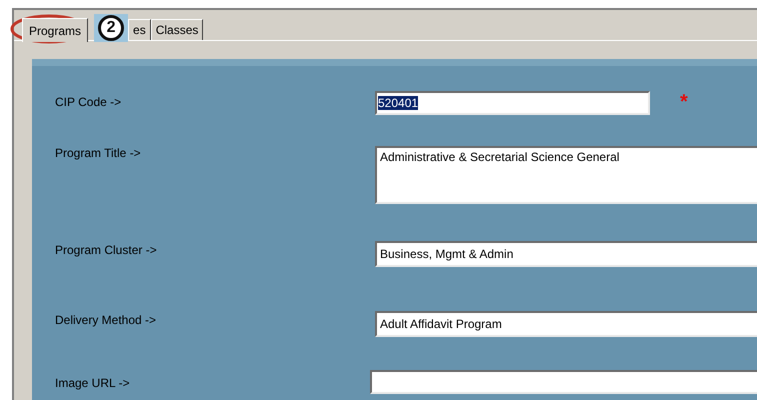 The width and height of the screenshot is (757, 400). I want to click on input-field: Adult Affidavit Program, so click(566, 324).